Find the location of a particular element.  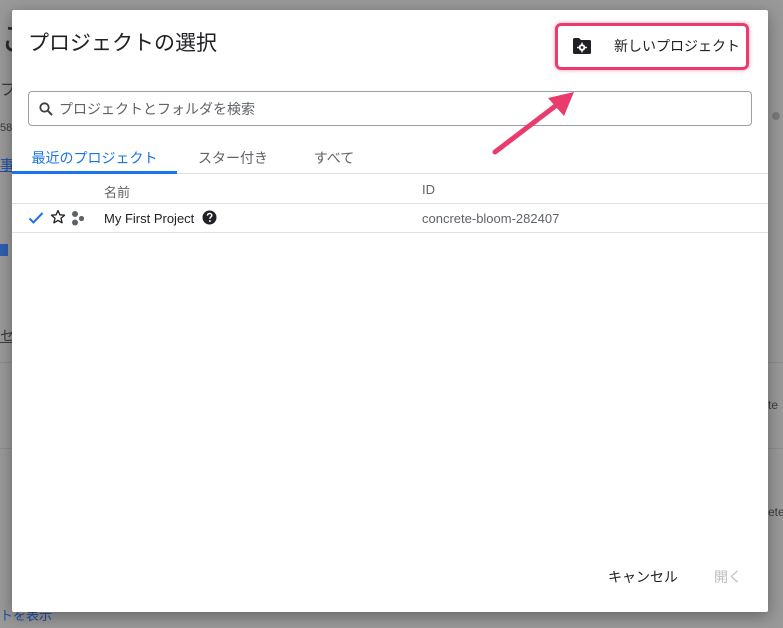

bg-badge-fragment is located at coordinates (4, 250).